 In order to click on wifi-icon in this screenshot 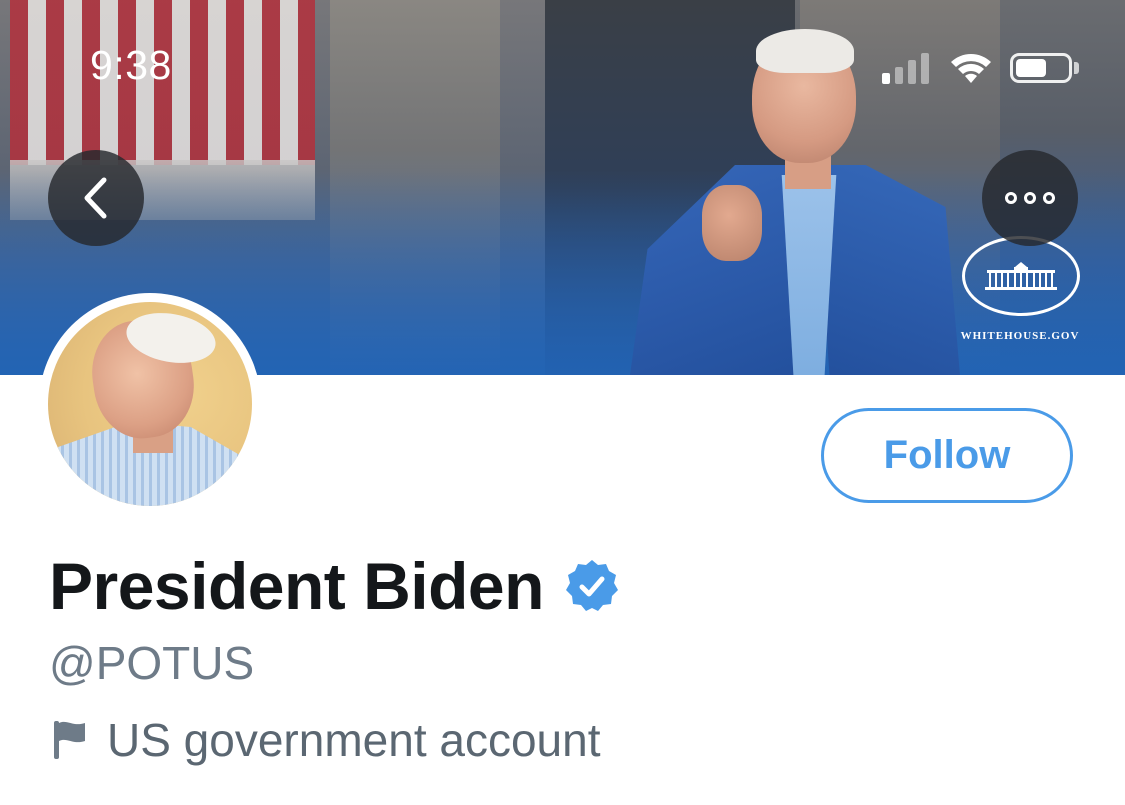, I will do `click(971, 68)`.